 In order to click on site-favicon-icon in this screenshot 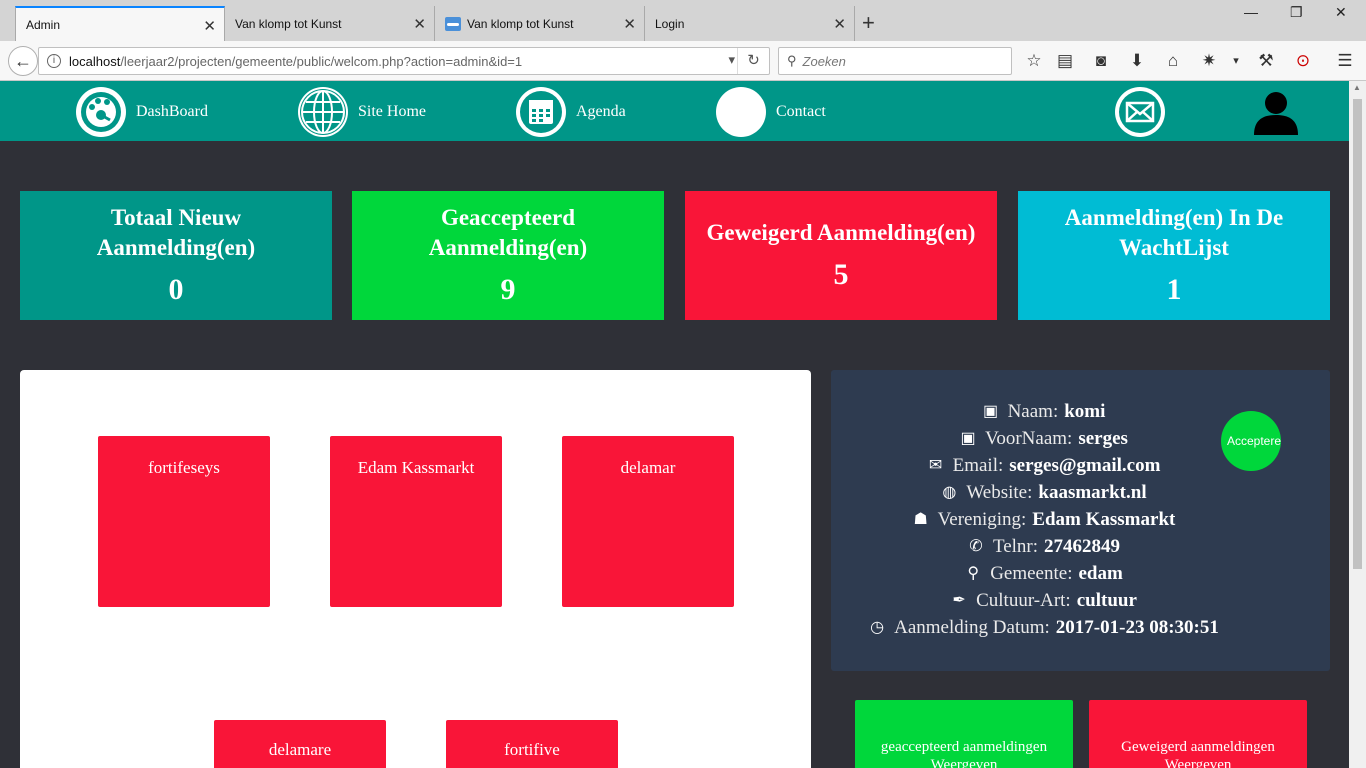, I will do `click(453, 23)`.